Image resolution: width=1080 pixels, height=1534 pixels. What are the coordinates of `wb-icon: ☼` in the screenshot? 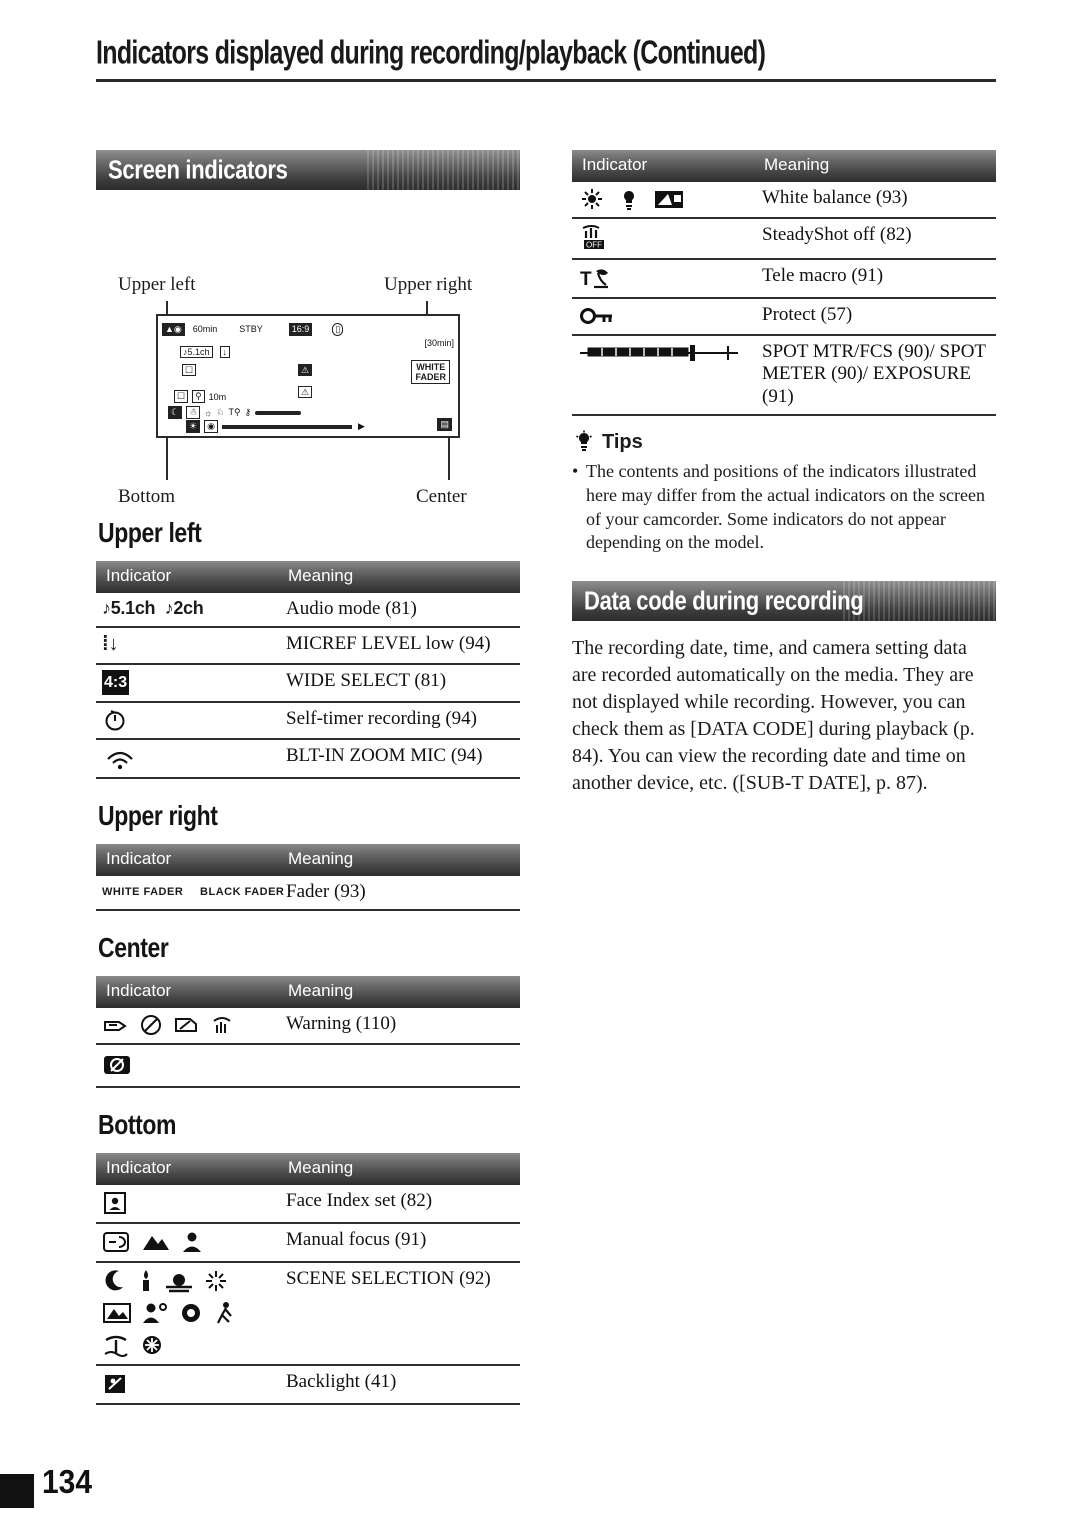 It's located at (208, 412).